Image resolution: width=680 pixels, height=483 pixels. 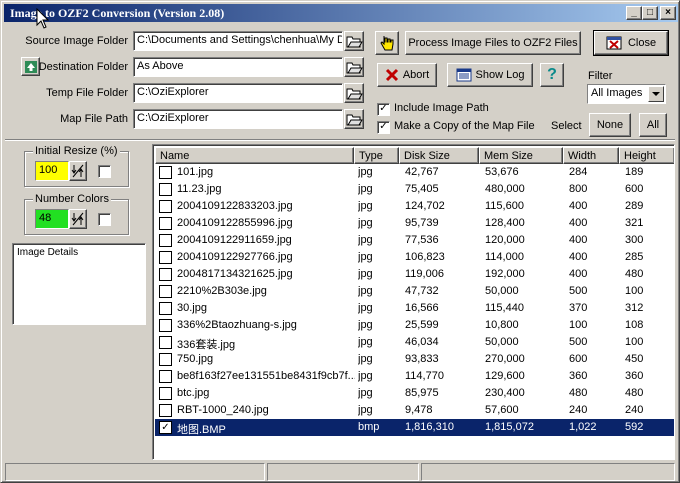 What do you see at coordinates (631, 43) in the screenshot?
I see `close-button: Close` at bounding box center [631, 43].